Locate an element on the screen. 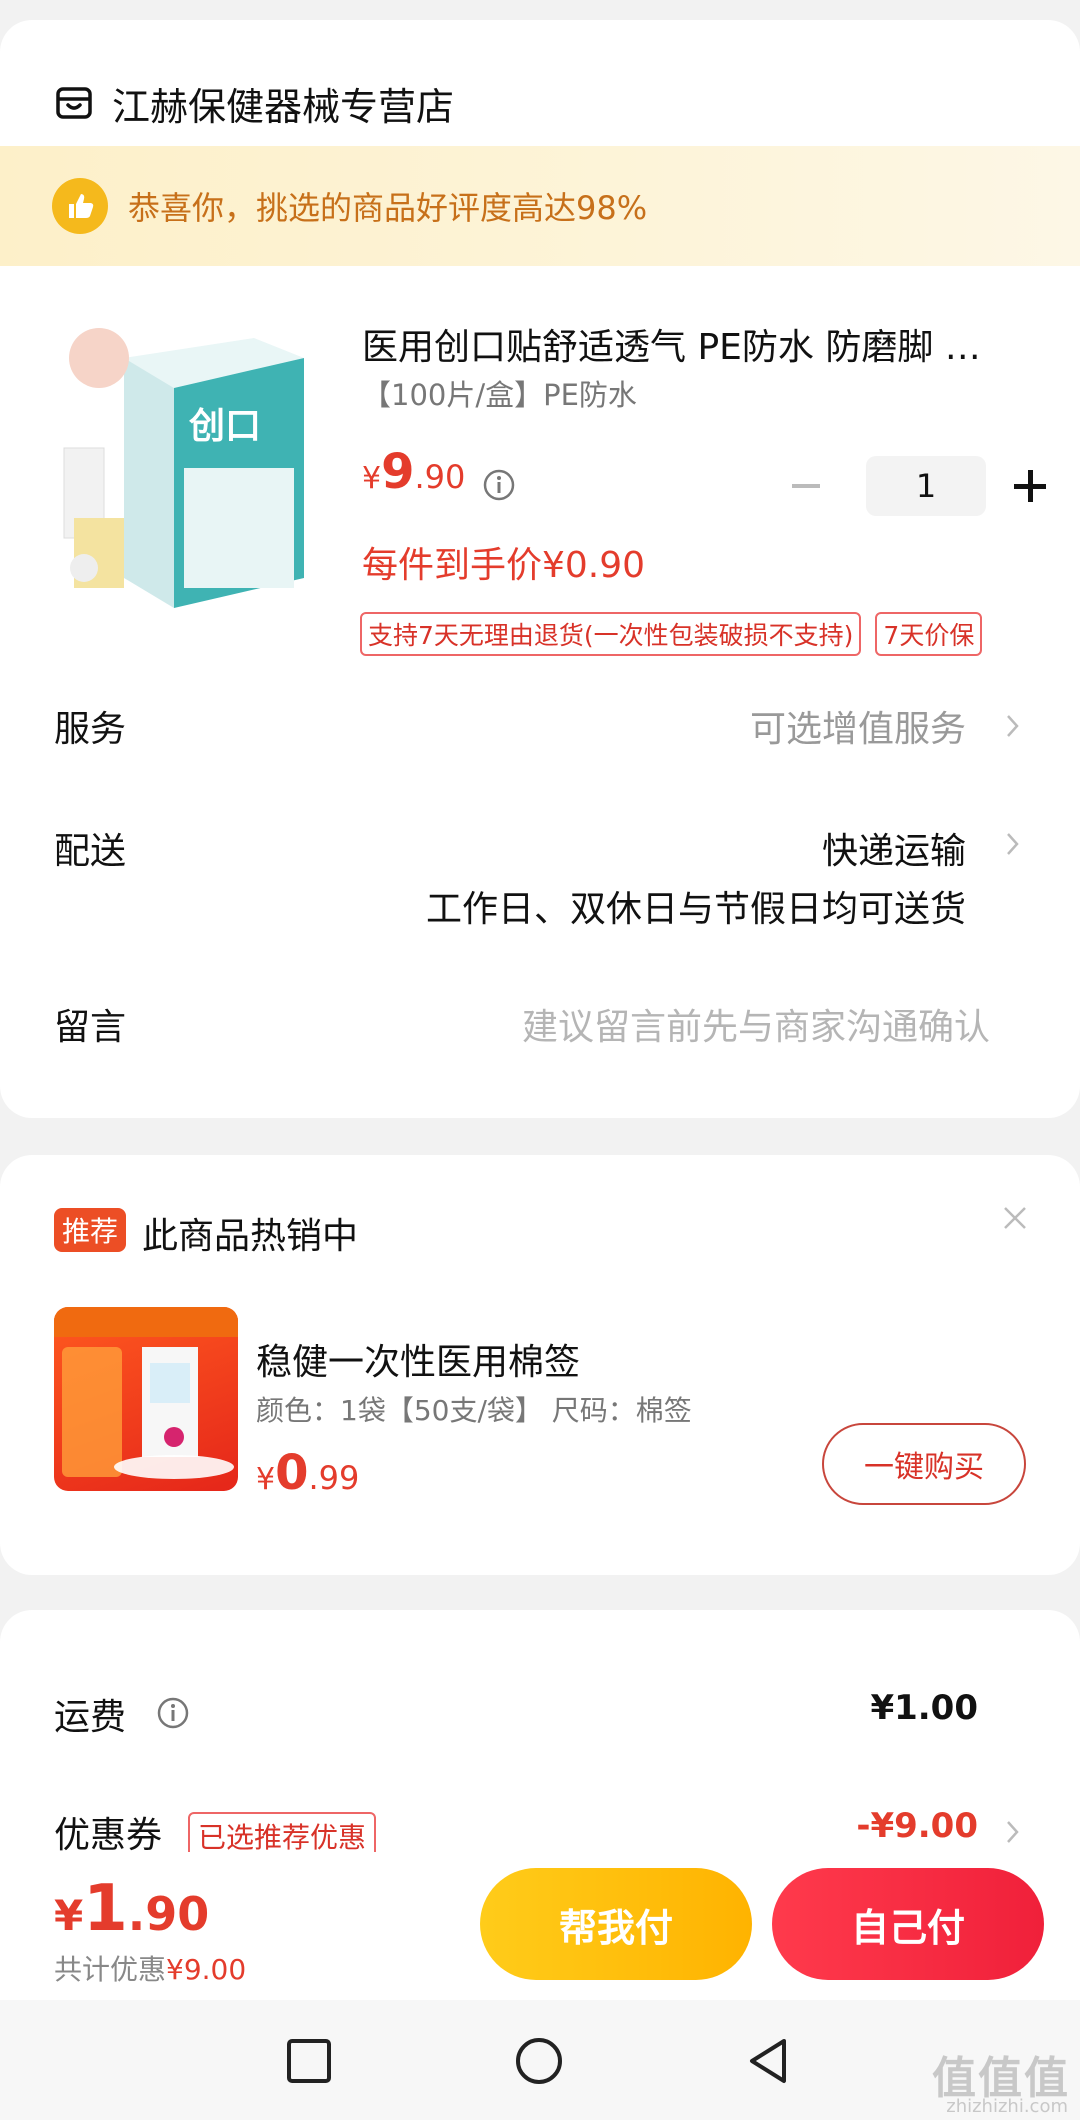  recommend-product-spec: 颜色：1袋【50支/袋】 尺码：棉签 is located at coordinates (474, 1410).